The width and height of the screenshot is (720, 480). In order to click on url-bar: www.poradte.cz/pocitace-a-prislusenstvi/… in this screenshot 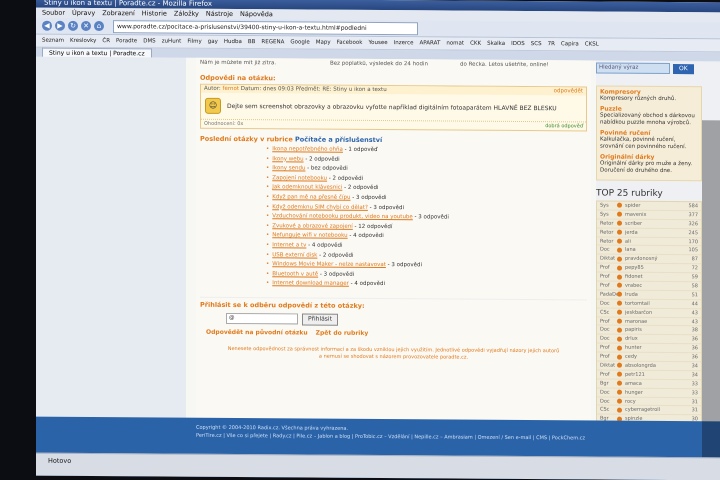, I will do `click(265, 27)`.